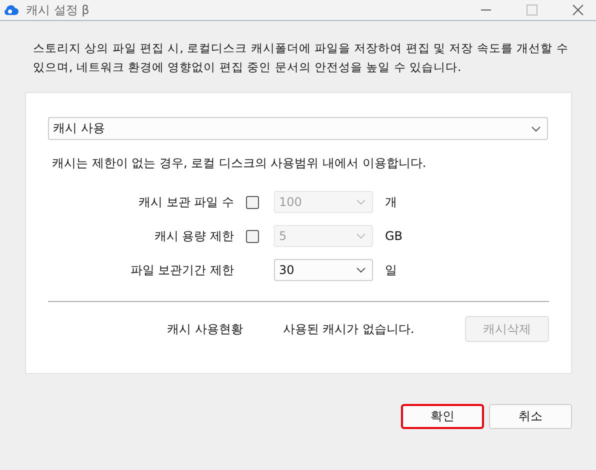 The height and width of the screenshot is (470, 596). What do you see at coordinates (182, 270) in the screenshot?
I see `limit-label: 파일 보관기간 제한` at bounding box center [182, 270].